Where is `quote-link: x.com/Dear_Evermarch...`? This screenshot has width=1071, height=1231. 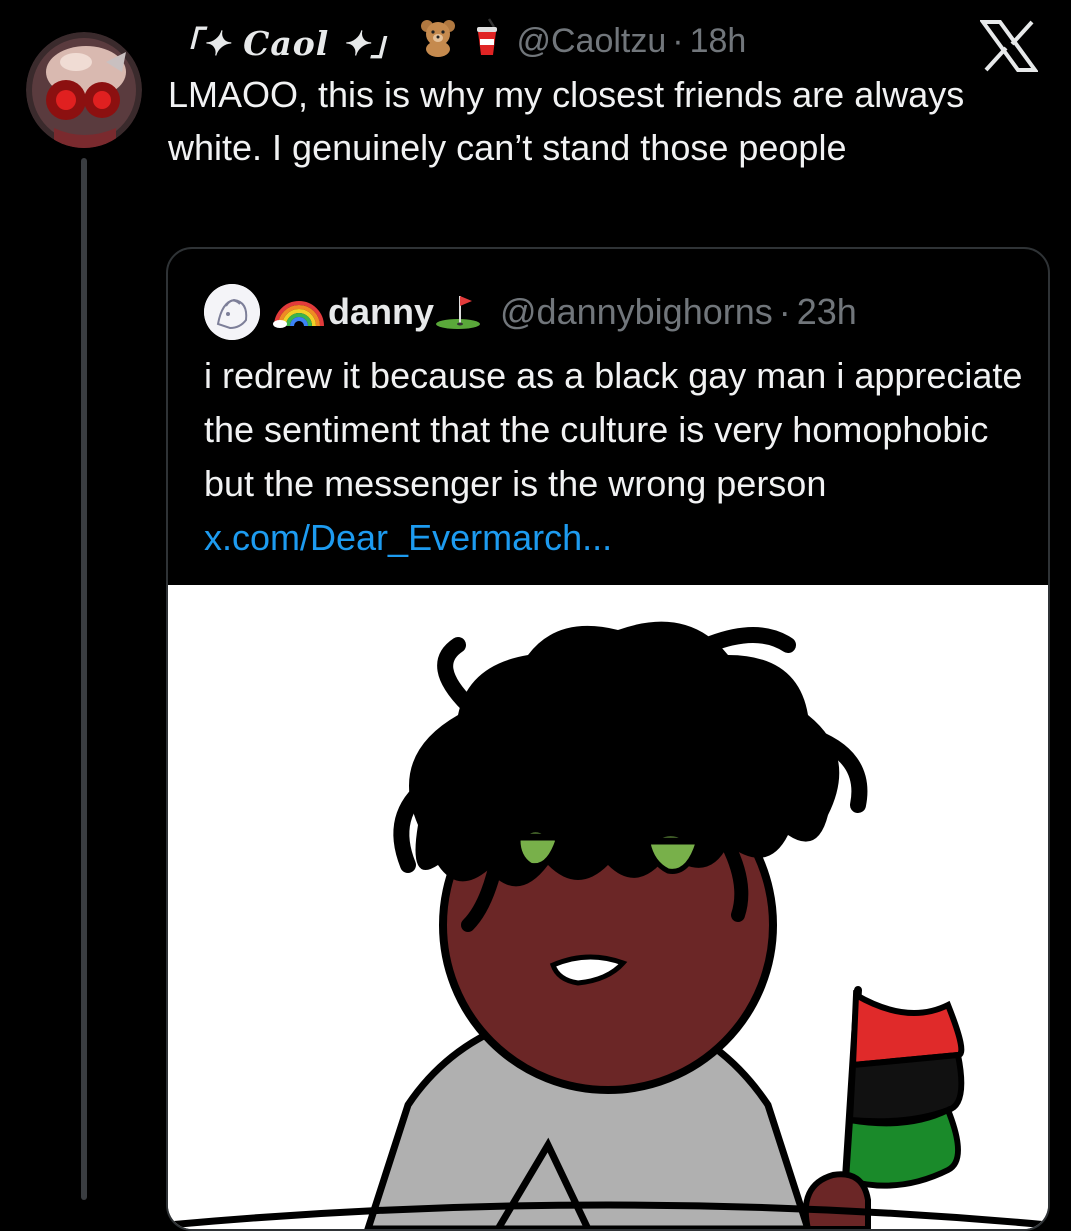
quote-link: x.com/Dear_Evermarch... is located at coordinates (408, 537).